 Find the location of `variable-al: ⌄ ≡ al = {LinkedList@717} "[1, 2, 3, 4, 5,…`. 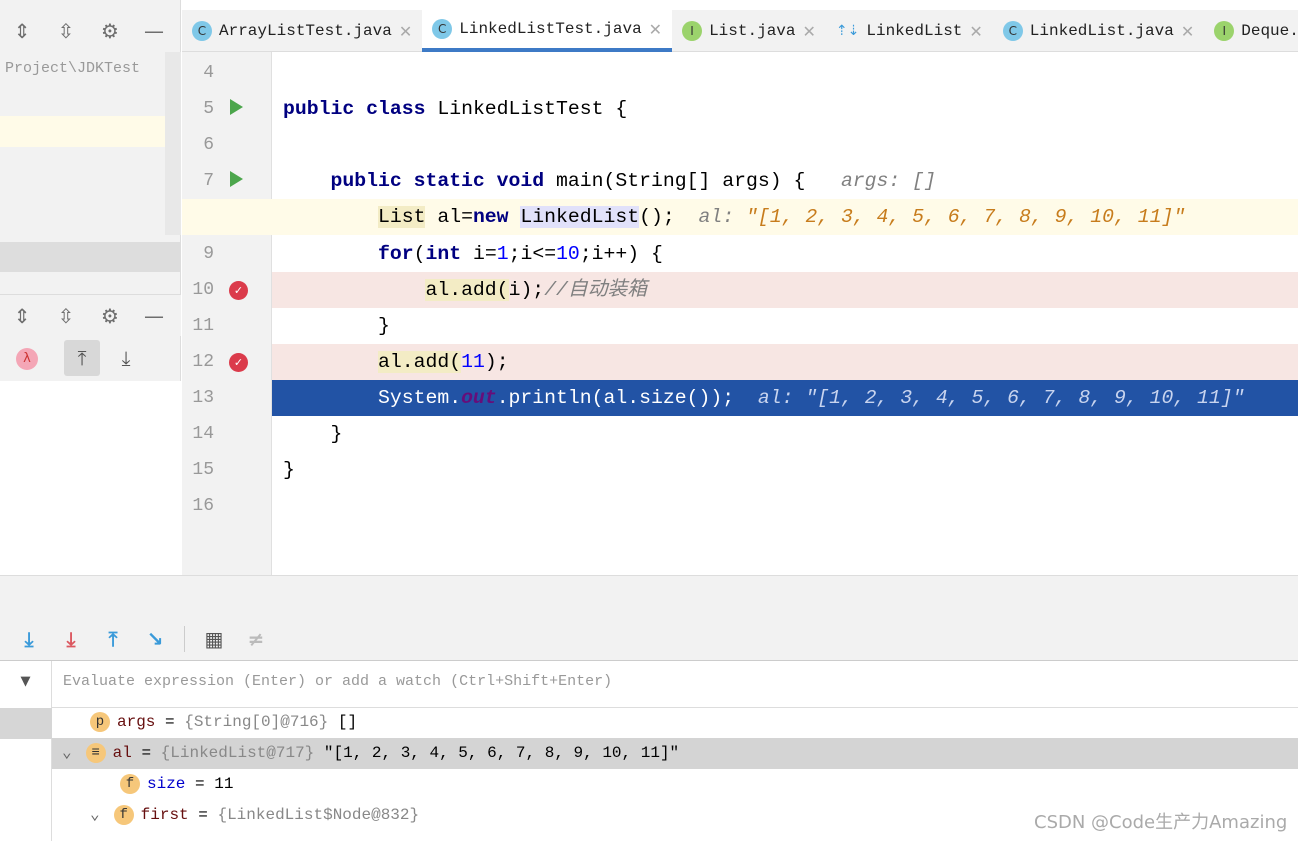

variable-al: ⌄ ≡ al = {LinkedList@717} "[1, 2, 3, 4, 5,… is located at coordinates (675, 753).